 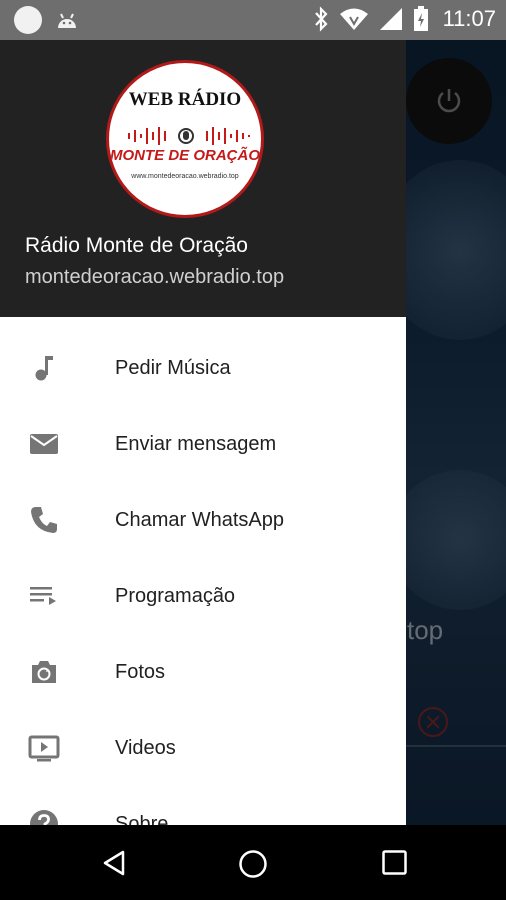 What do you see at coordinates (44, 748) in the screenshot?
I see `video-icon` at bounding box center [44, 748].